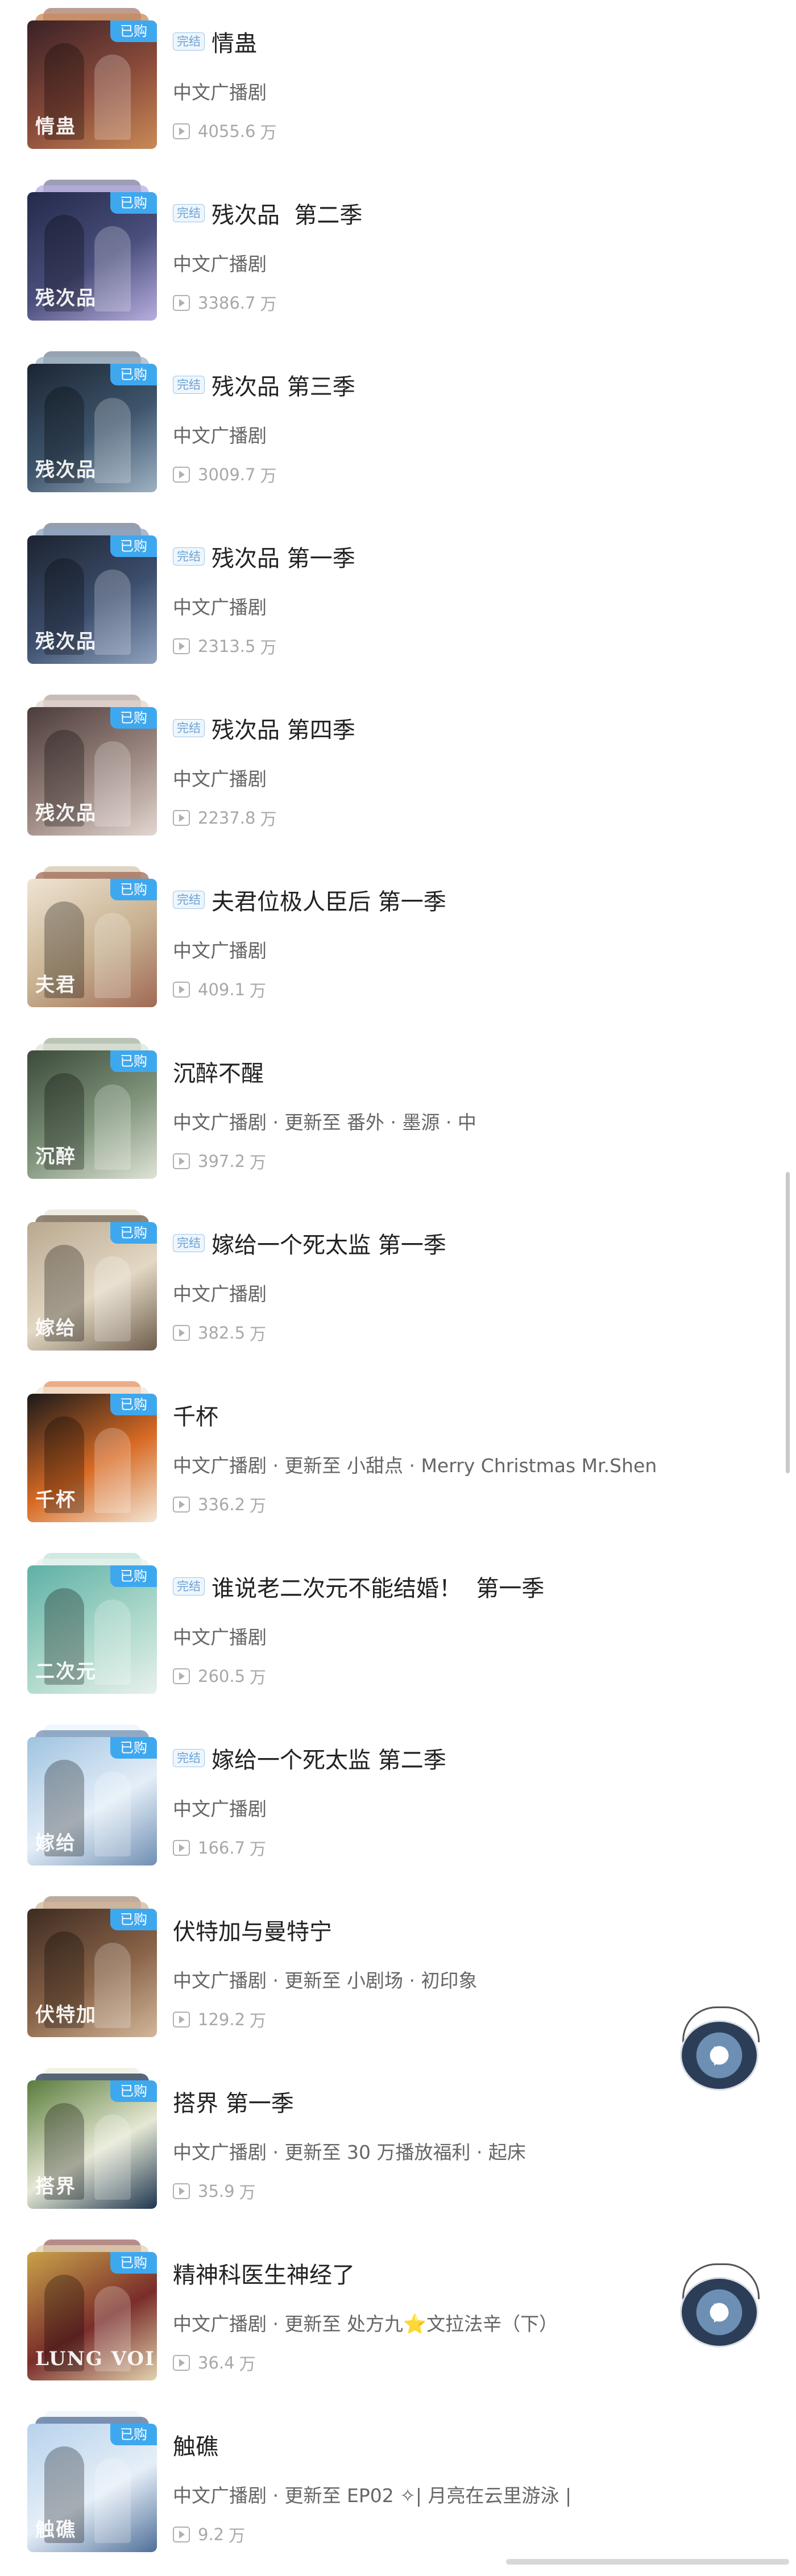 Image resolution: width=796 pixels, height=2576 pixels. Describe the element at coordinates (222, 1505) in the screenshot. I see `play-count-value: 336.2` at that location.